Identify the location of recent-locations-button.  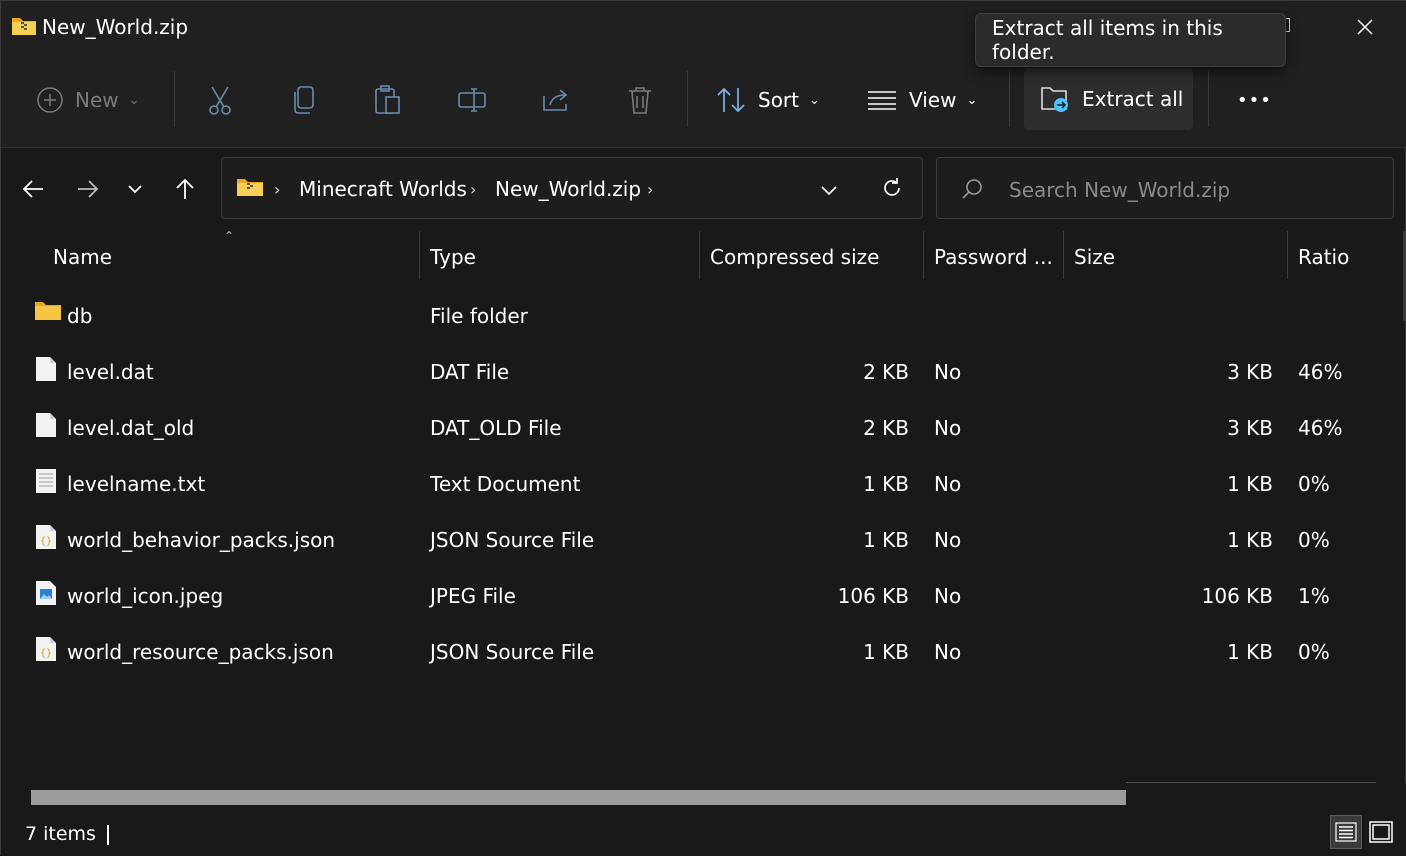
(135, 189).